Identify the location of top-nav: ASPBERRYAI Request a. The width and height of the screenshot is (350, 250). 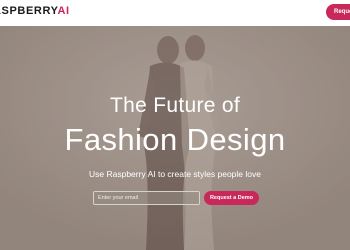
(175, 13).